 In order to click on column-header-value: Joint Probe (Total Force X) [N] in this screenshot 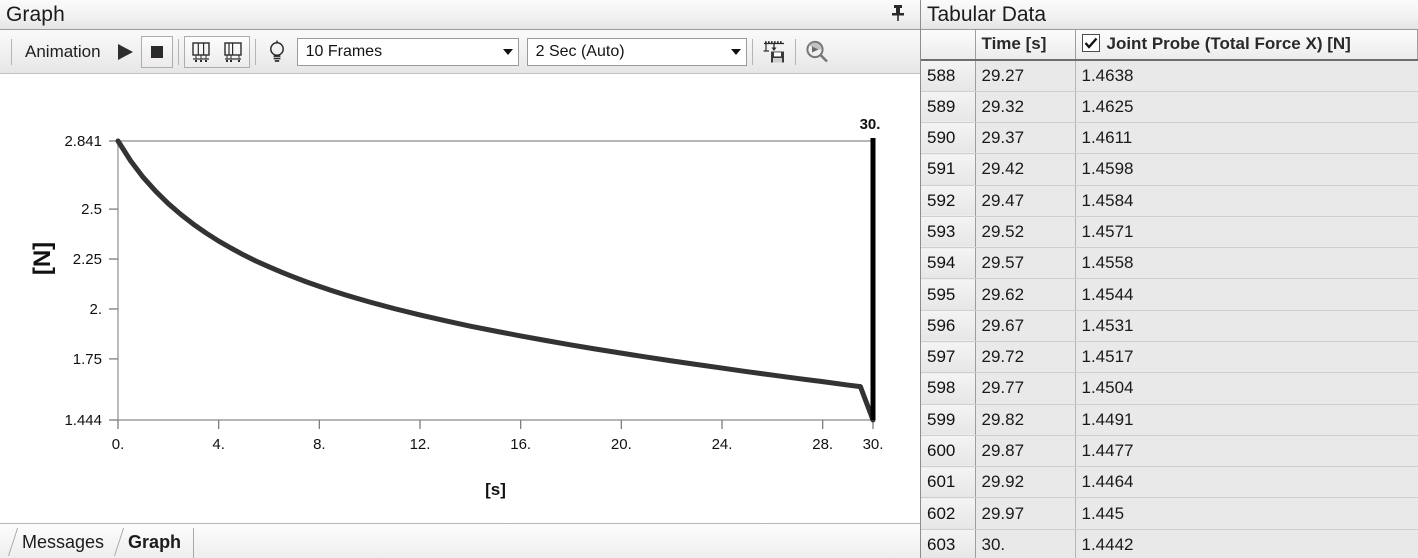, I will do `click(1246, 45)`.